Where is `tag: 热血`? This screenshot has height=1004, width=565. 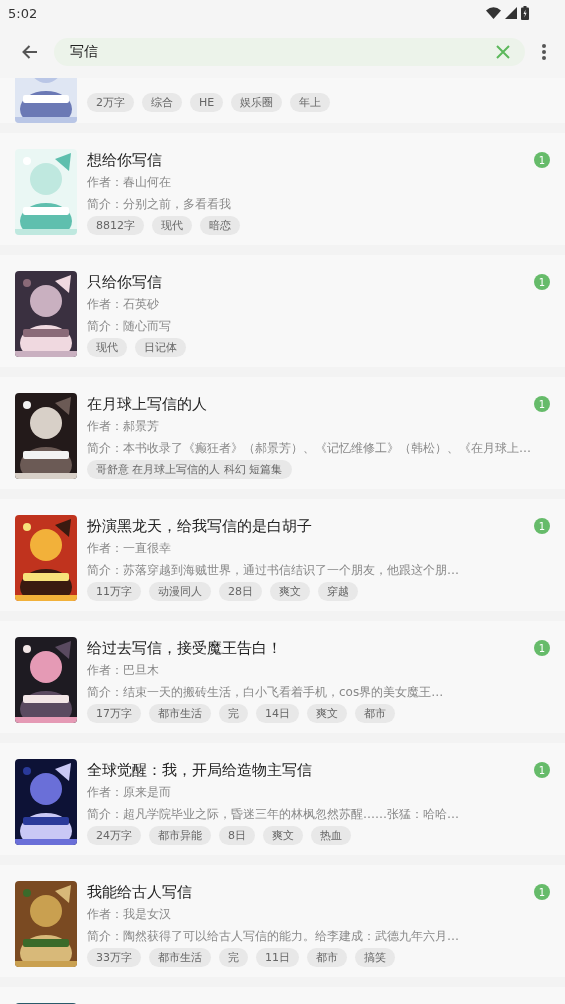
tag: 热血 is located at coordinates (331, 835).